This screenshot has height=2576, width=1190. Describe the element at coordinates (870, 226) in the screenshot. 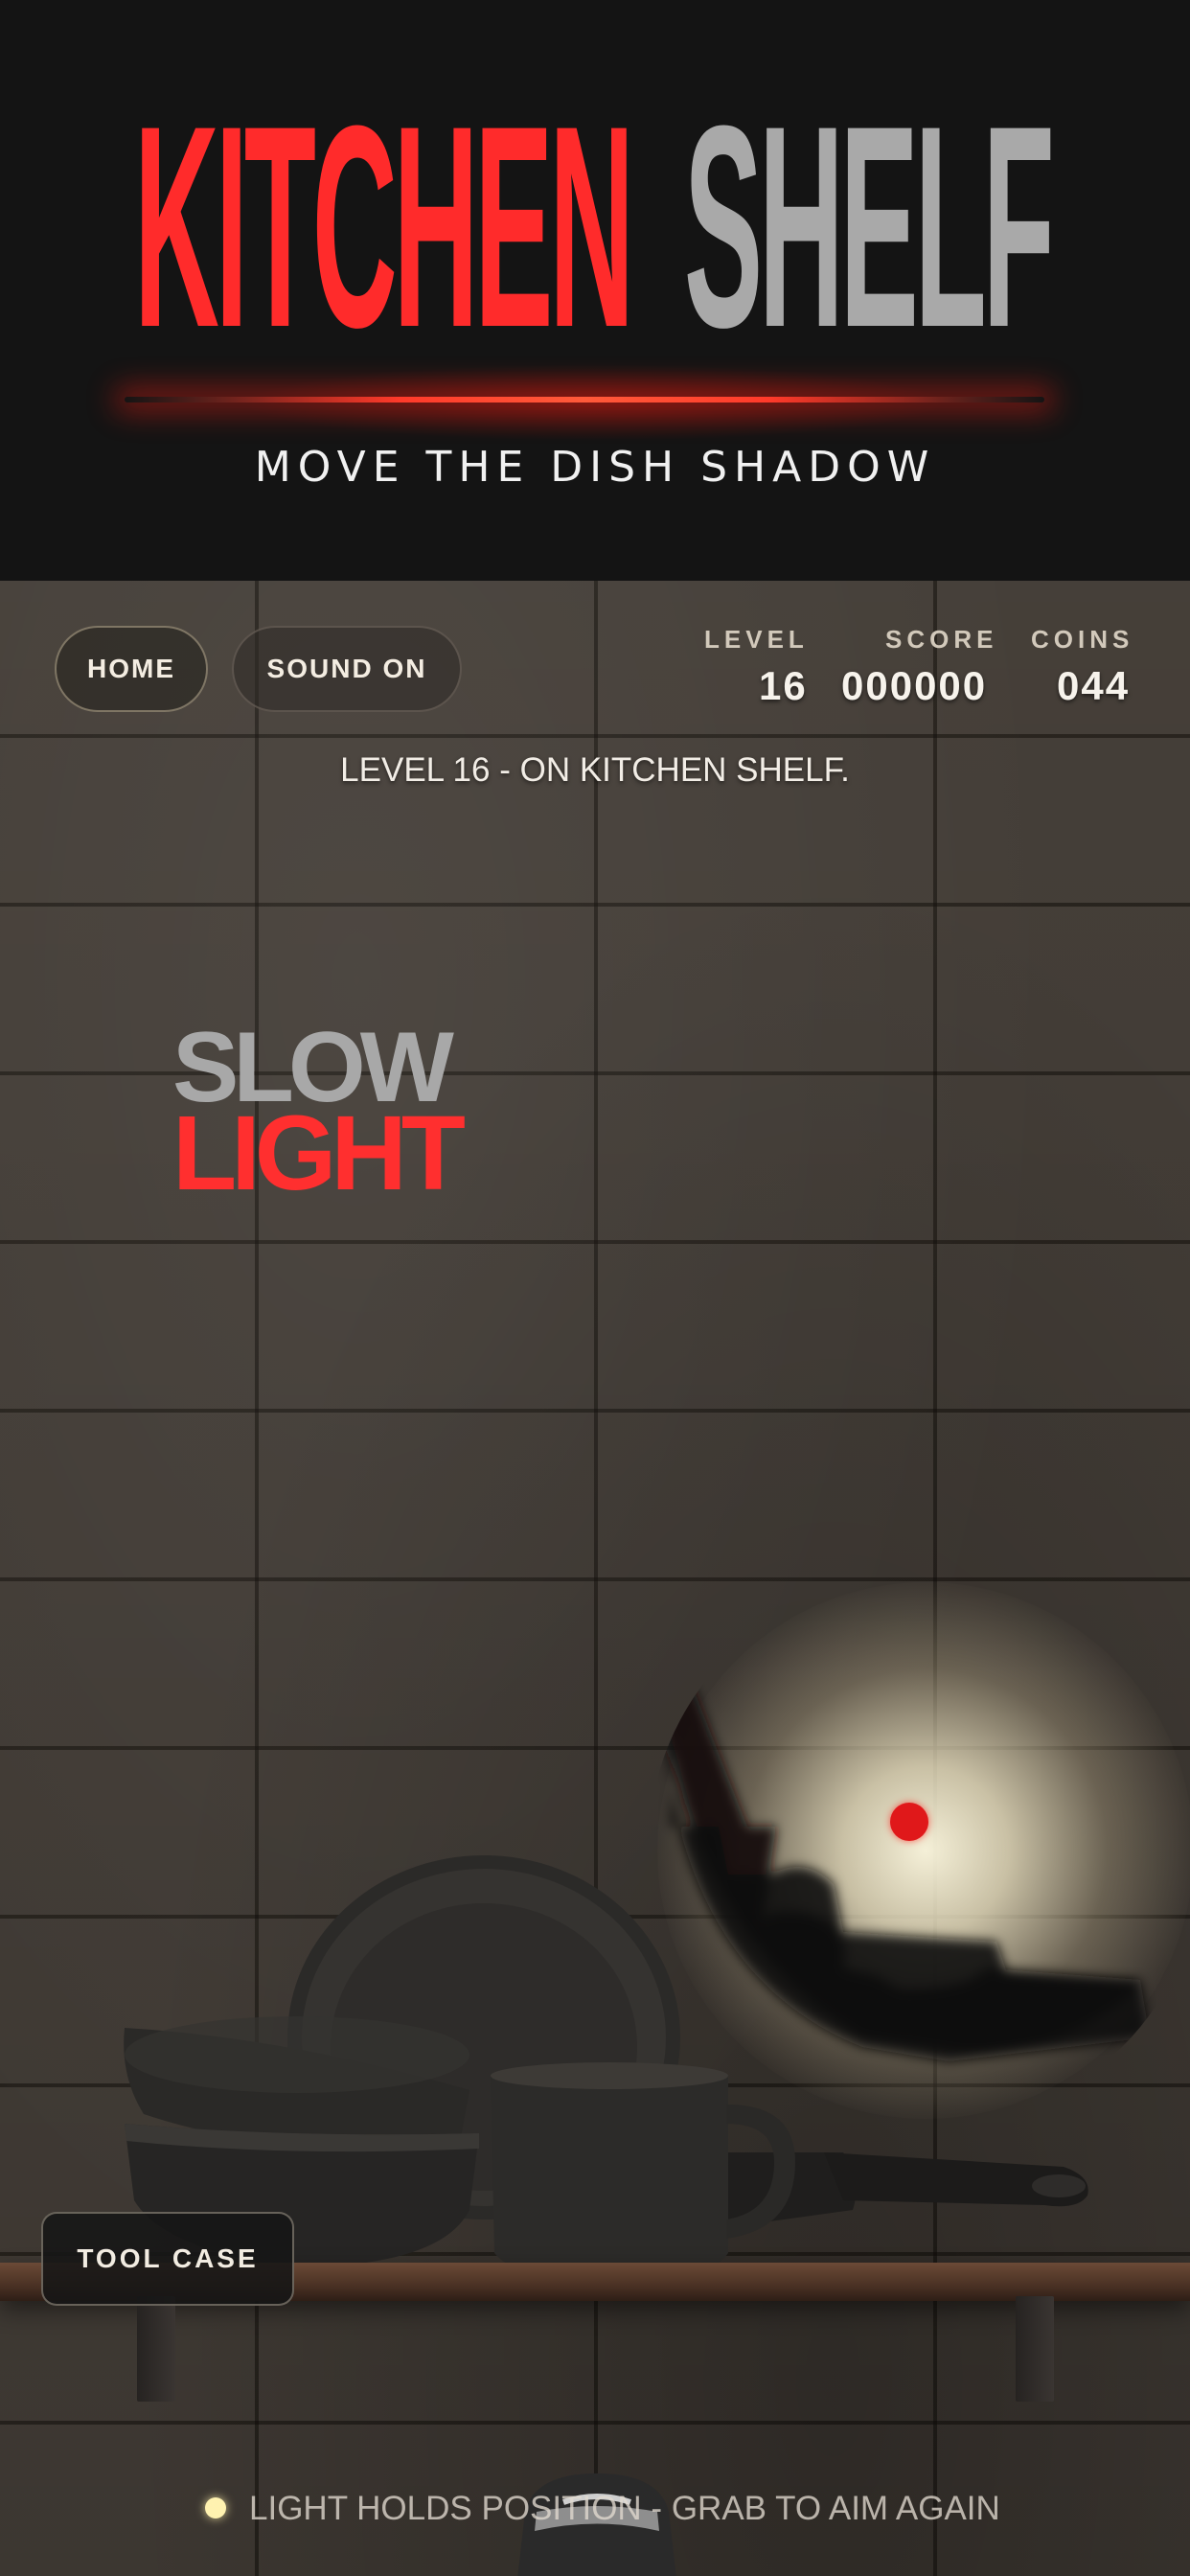

I see `title-word-shelf: SHELF` at that location.